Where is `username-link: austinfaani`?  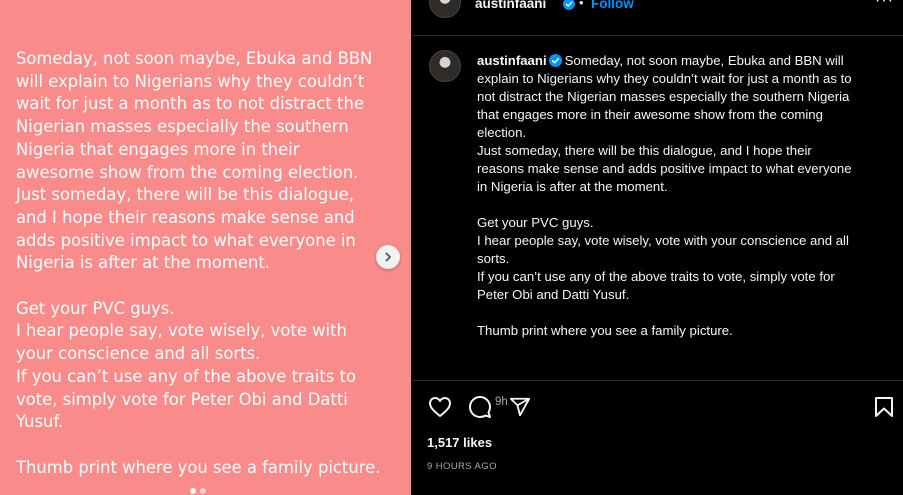 username-link: austinfaani is located at coordinates (510, 5).